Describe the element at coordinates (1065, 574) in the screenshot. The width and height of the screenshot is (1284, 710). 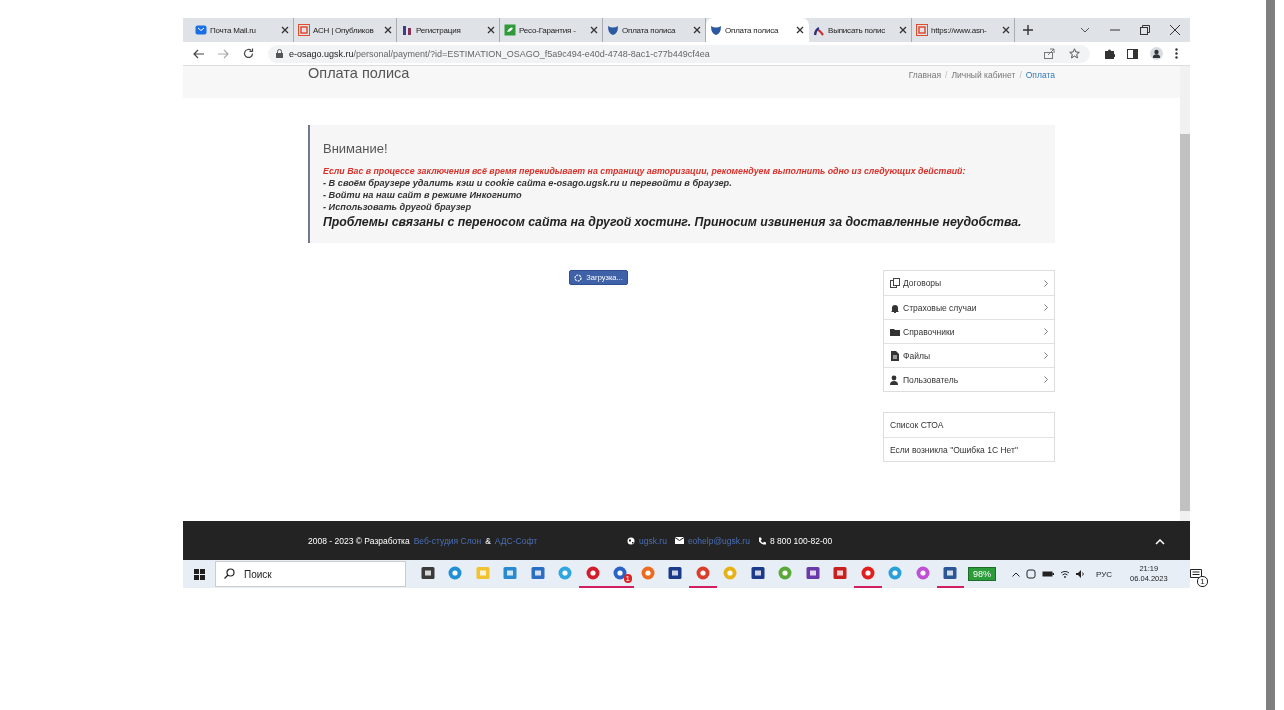
I see `wifi-icon` at that location.